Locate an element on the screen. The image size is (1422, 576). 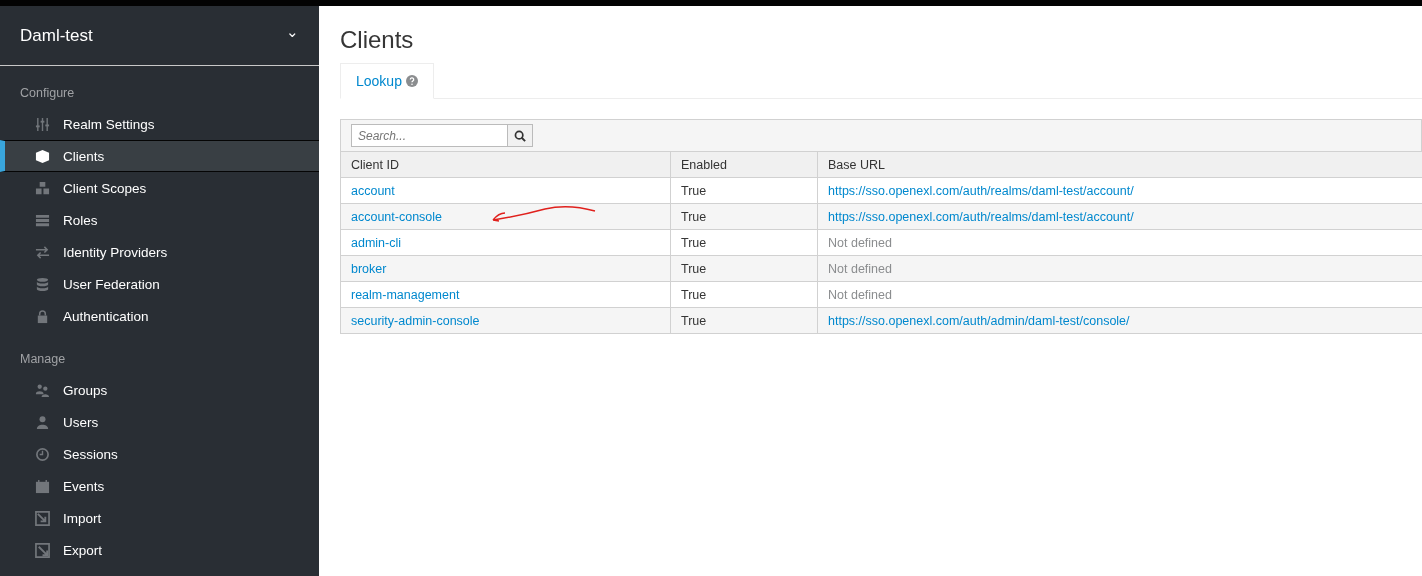
client-link: admin-cli is located at coordinates (376, 242).